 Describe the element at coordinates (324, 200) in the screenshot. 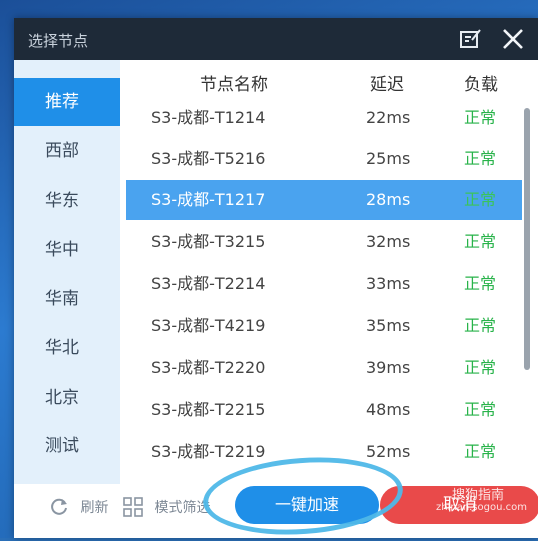

I see `table-row-selected: S3-成都-T1217 28ms 正常` at that location.